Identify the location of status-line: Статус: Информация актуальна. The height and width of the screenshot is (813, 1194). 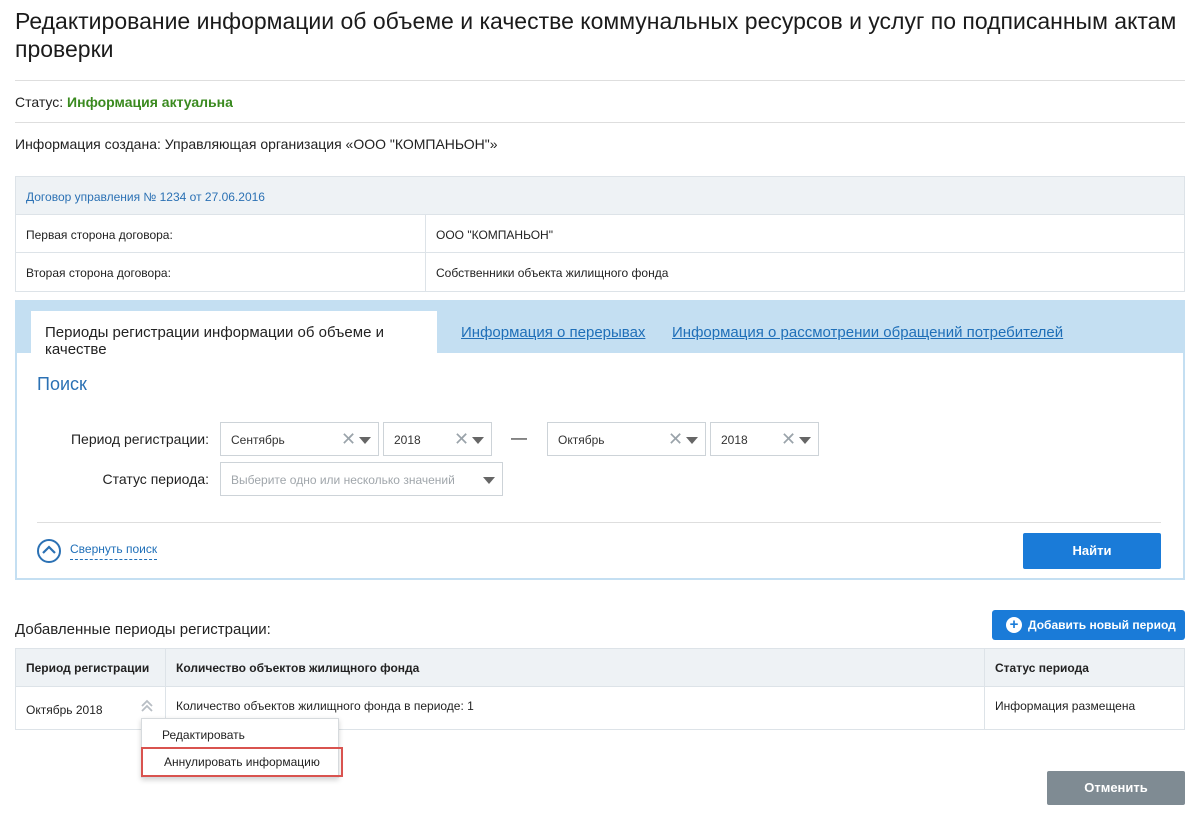
(124, 102).